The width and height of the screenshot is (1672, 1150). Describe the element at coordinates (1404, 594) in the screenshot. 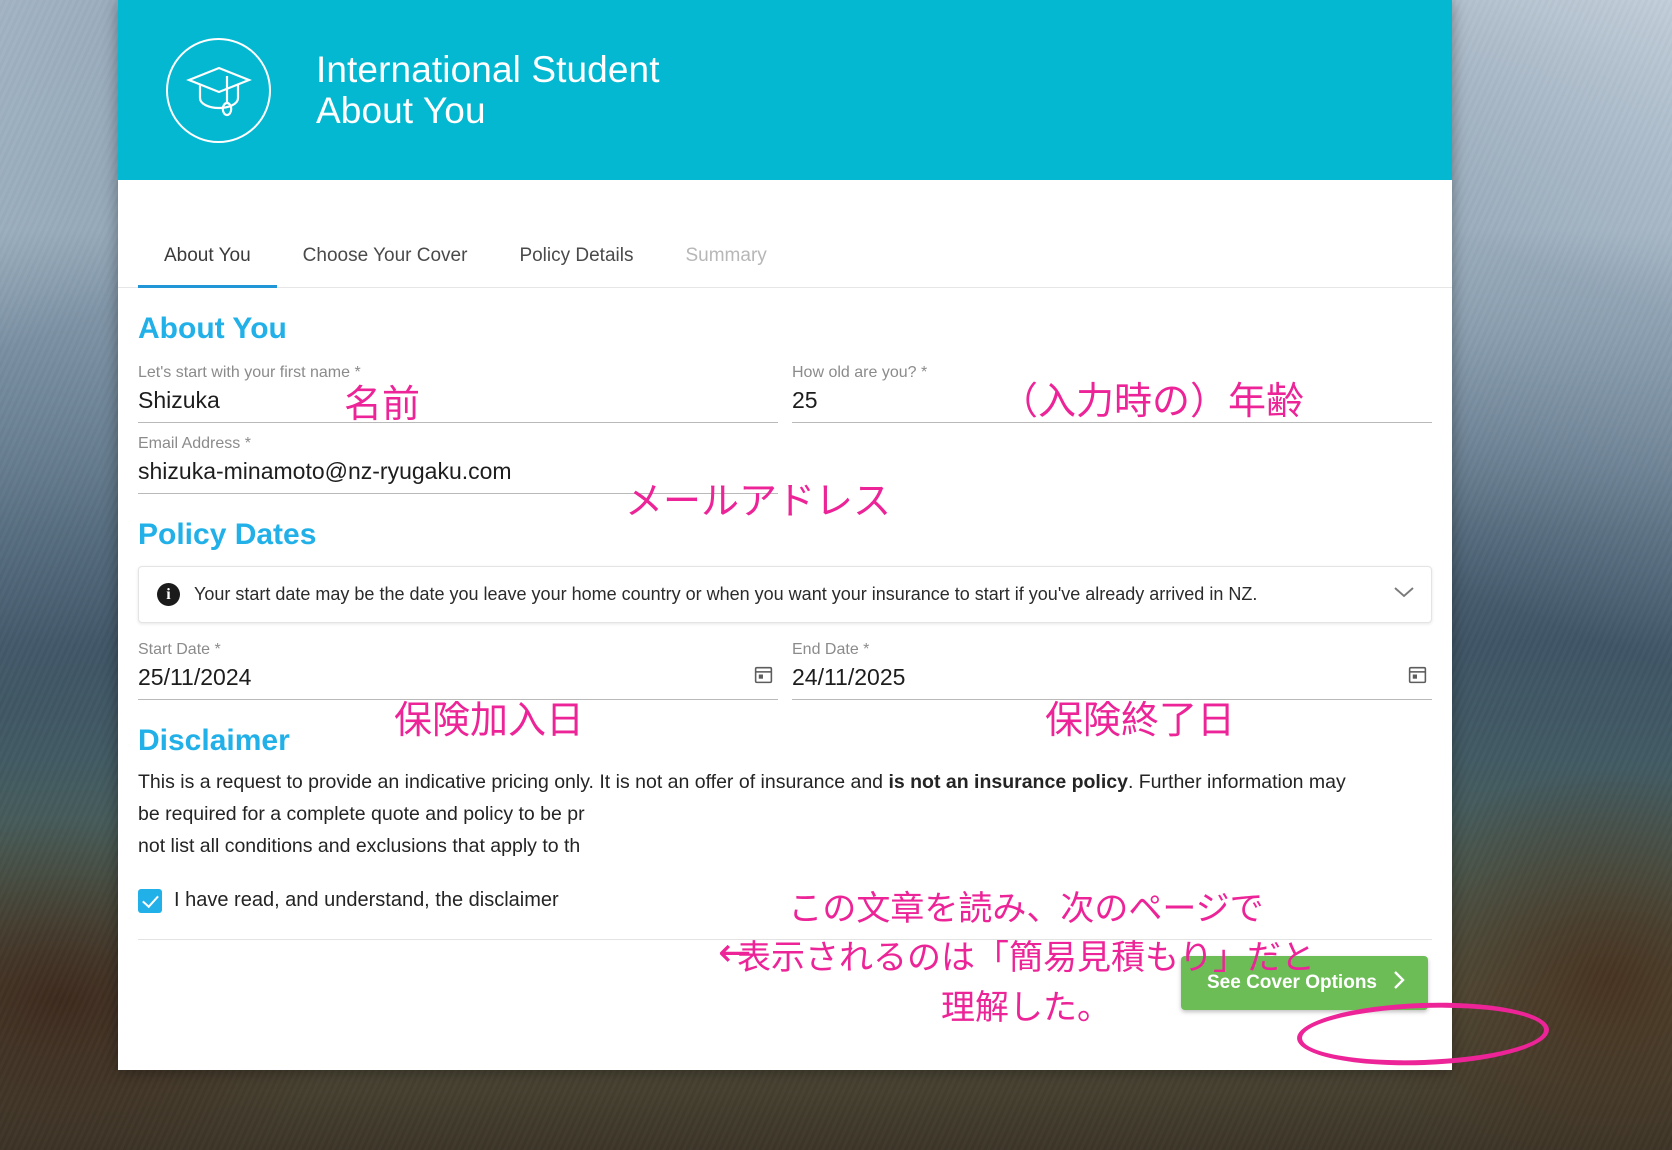

I see `chevron-down-icon` at that location.